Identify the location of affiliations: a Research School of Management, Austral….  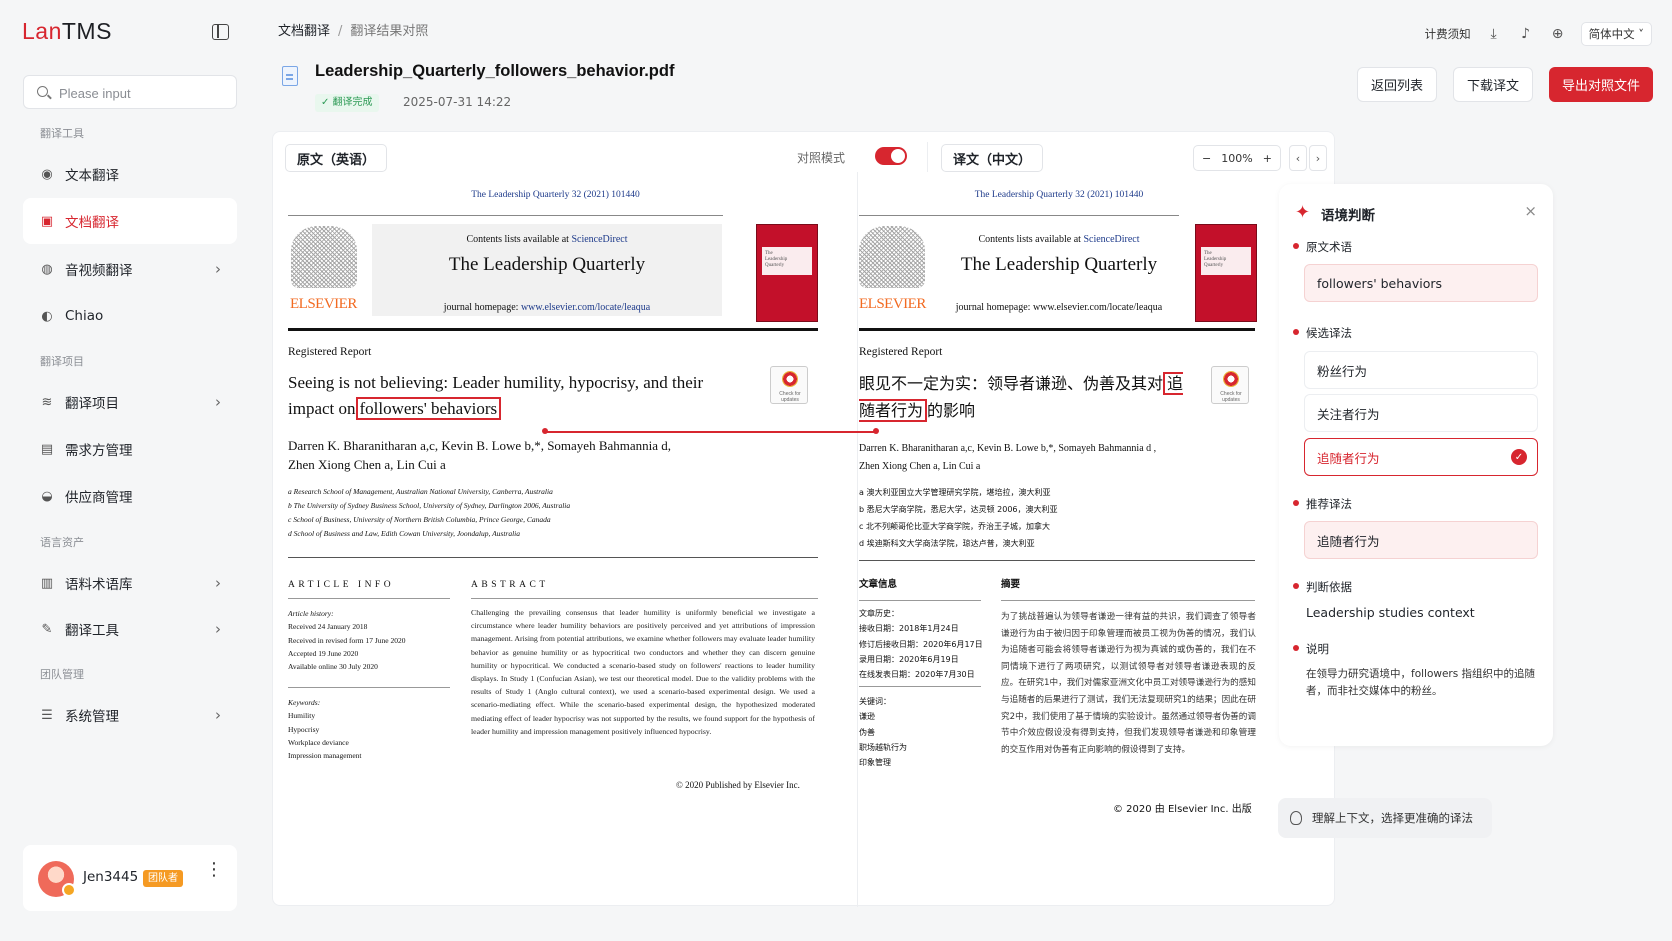
(429, 512).